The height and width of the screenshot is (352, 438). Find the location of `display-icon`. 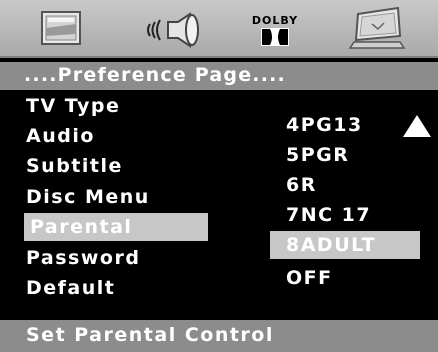

display-icon is located at coordinates (377, 28).